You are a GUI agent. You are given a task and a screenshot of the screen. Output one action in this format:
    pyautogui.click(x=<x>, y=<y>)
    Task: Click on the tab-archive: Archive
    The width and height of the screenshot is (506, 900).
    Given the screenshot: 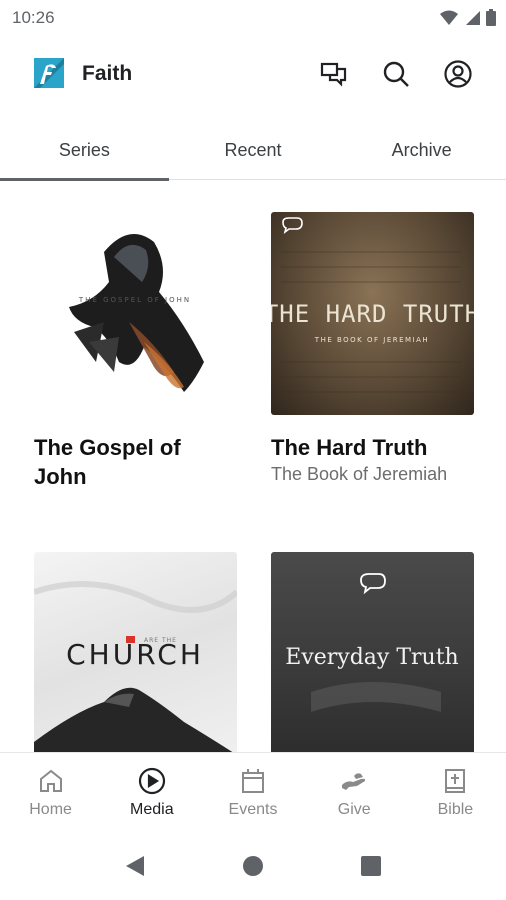 What is the action you would take?
    pyautogui.click(x=421, y=150)
    